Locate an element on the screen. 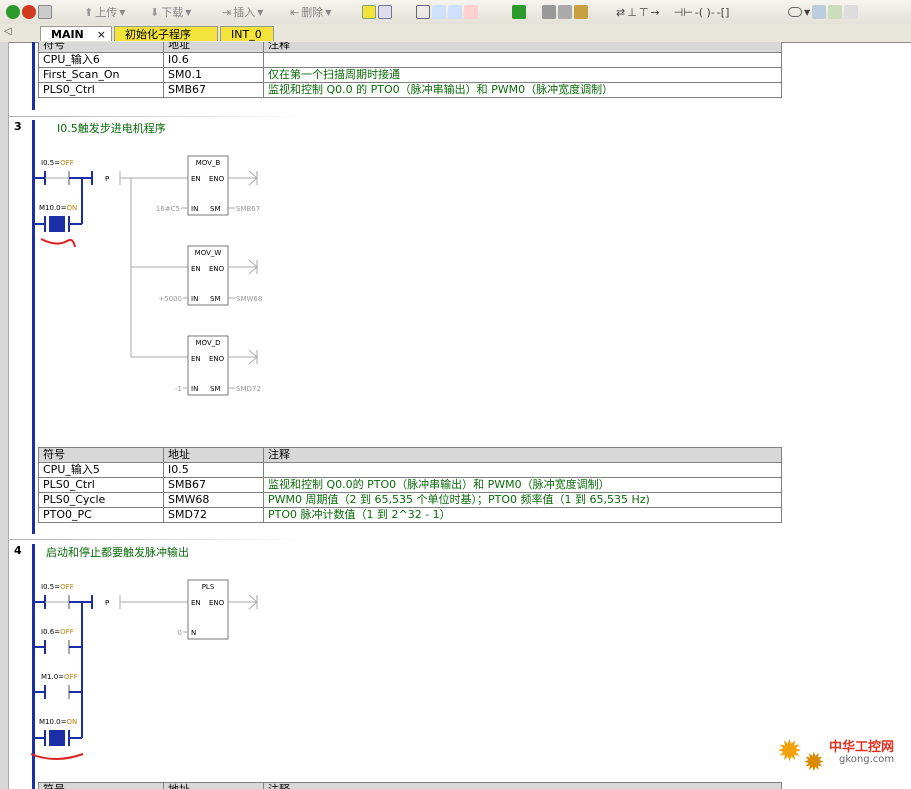  tab-scroll-left-icon: ◁ is located at coordinates (8, 31).